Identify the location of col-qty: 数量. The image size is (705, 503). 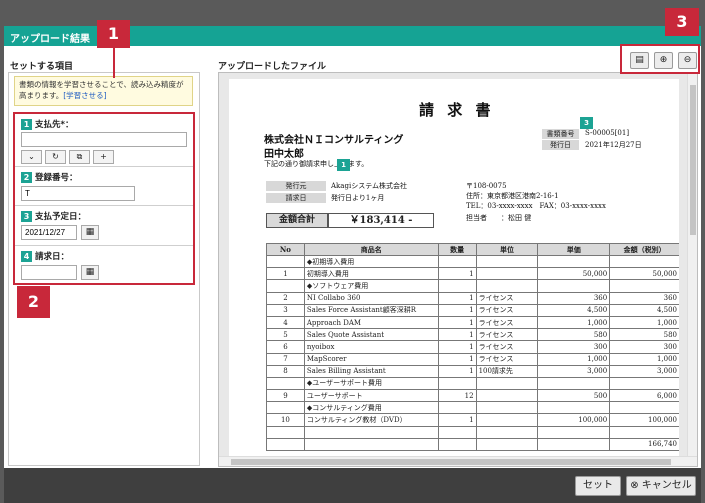
(457, 249).